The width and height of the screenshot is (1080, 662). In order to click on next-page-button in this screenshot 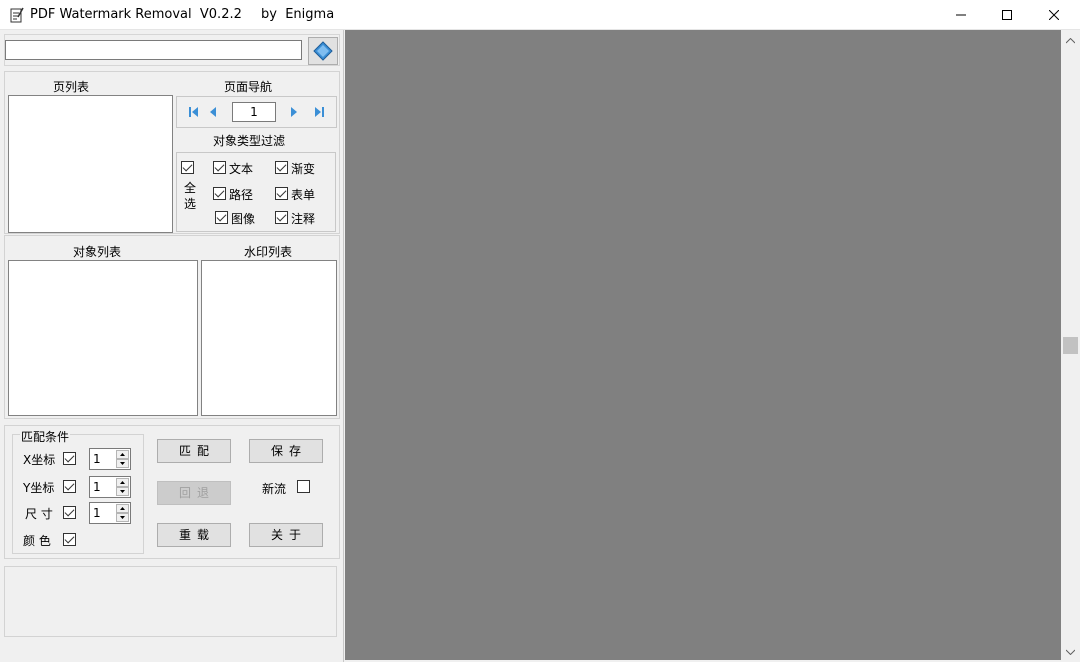, I will do `click(294, 112)`.